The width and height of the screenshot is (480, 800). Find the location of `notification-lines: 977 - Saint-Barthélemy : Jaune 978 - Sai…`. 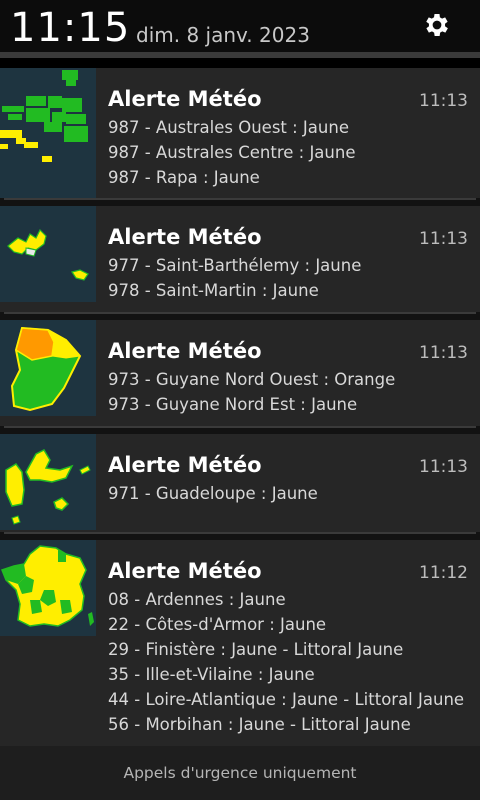

notification-lines: 977 - Saint-Barthélemy : Jaune 978 - Sai… is located at coordinates (288, 278).